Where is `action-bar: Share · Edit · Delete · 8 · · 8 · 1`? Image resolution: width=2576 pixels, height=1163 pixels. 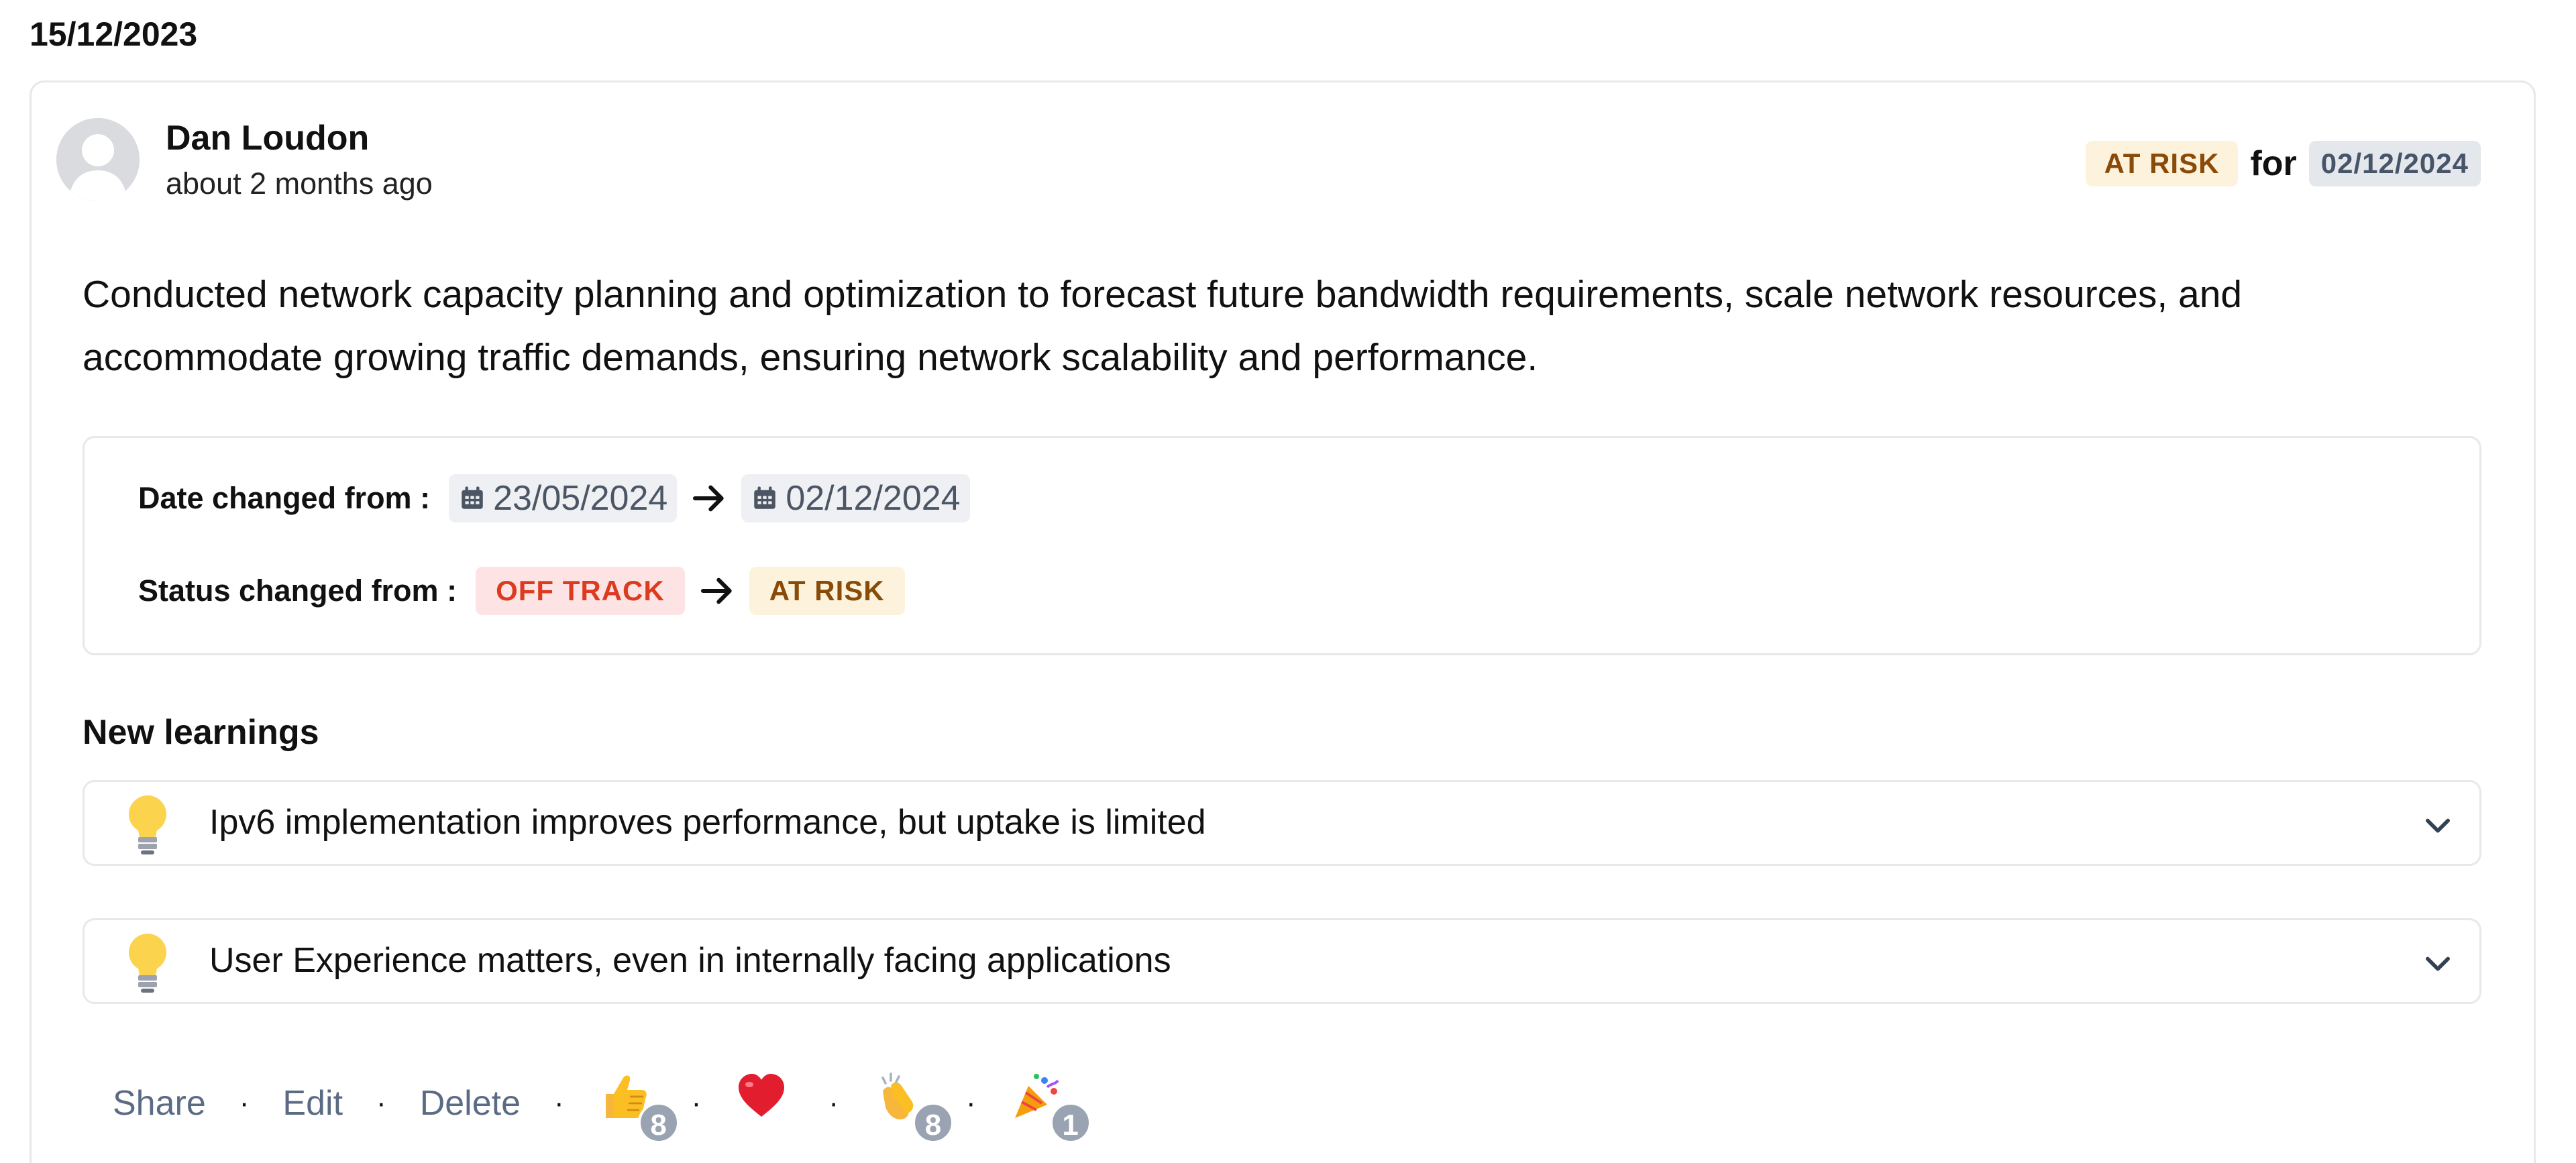
action-bar: Share · Edit · Delete · 8 · · 8 · 1 is located at coordinates (602, 1105).